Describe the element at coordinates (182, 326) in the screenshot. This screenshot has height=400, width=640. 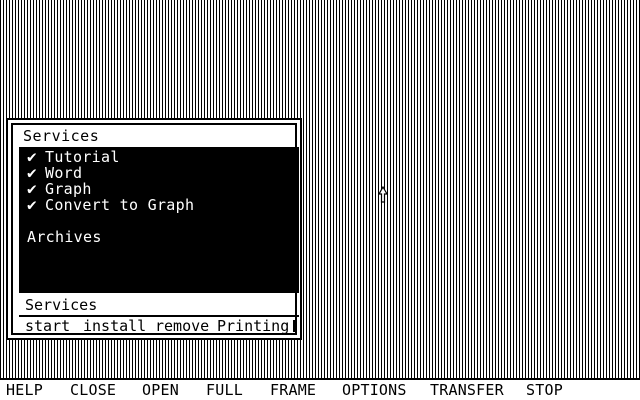
I see `remove-button: remove` at that location.